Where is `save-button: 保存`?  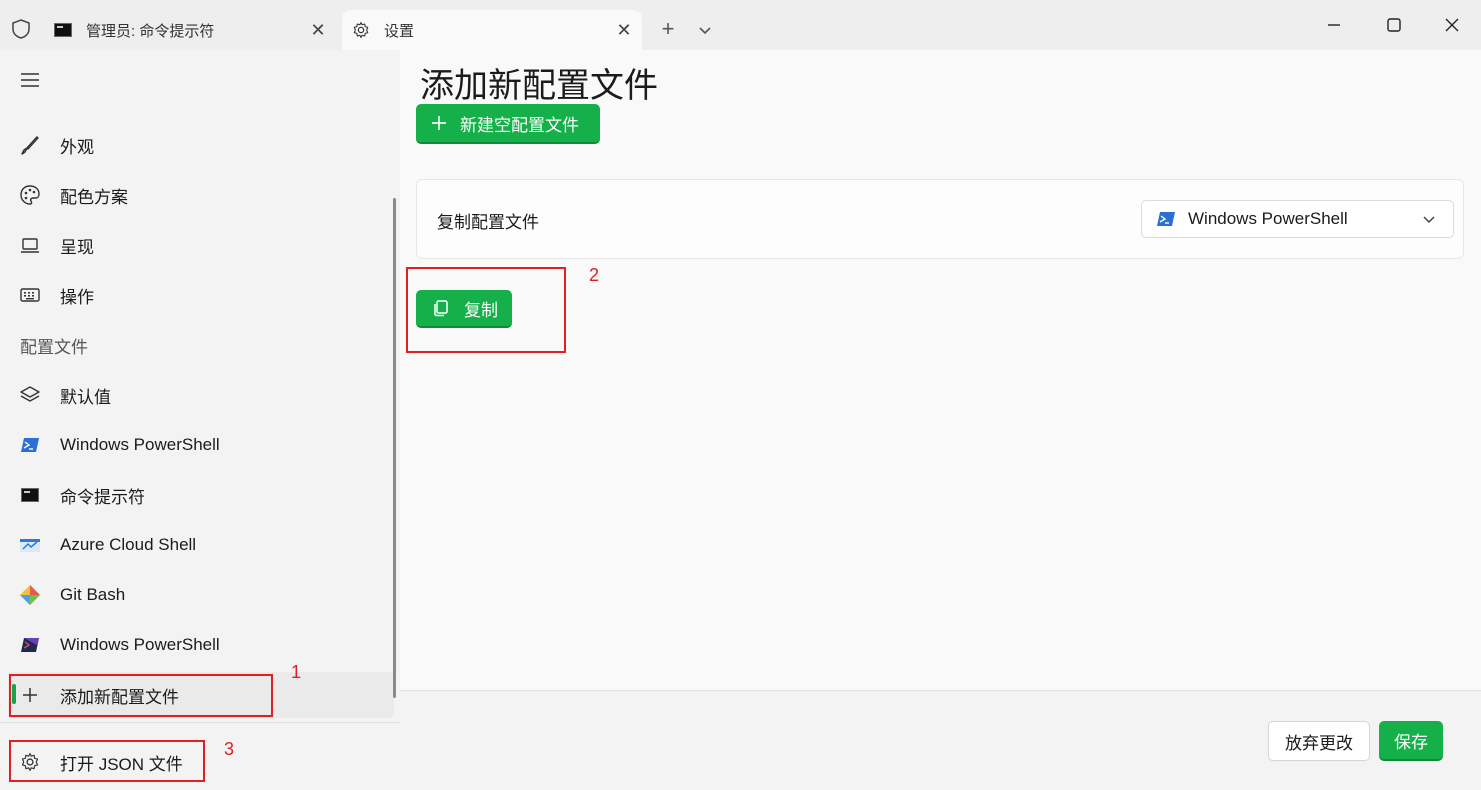 save-button: 保存 is located at coordinates (1411, 741).